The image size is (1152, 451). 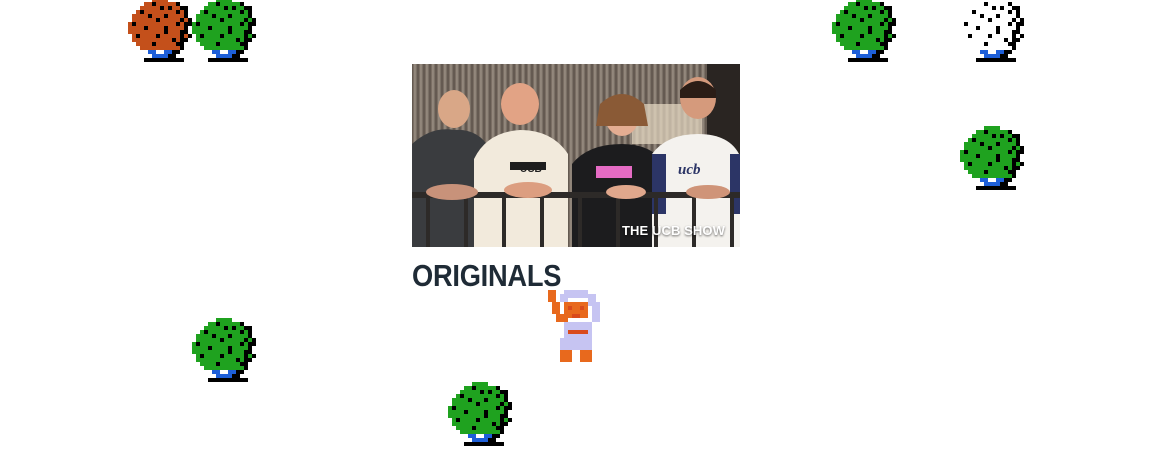 I want to click on ucb-show-card: UCB ucb THE UCB SHOW, so click(x=576, y=155).